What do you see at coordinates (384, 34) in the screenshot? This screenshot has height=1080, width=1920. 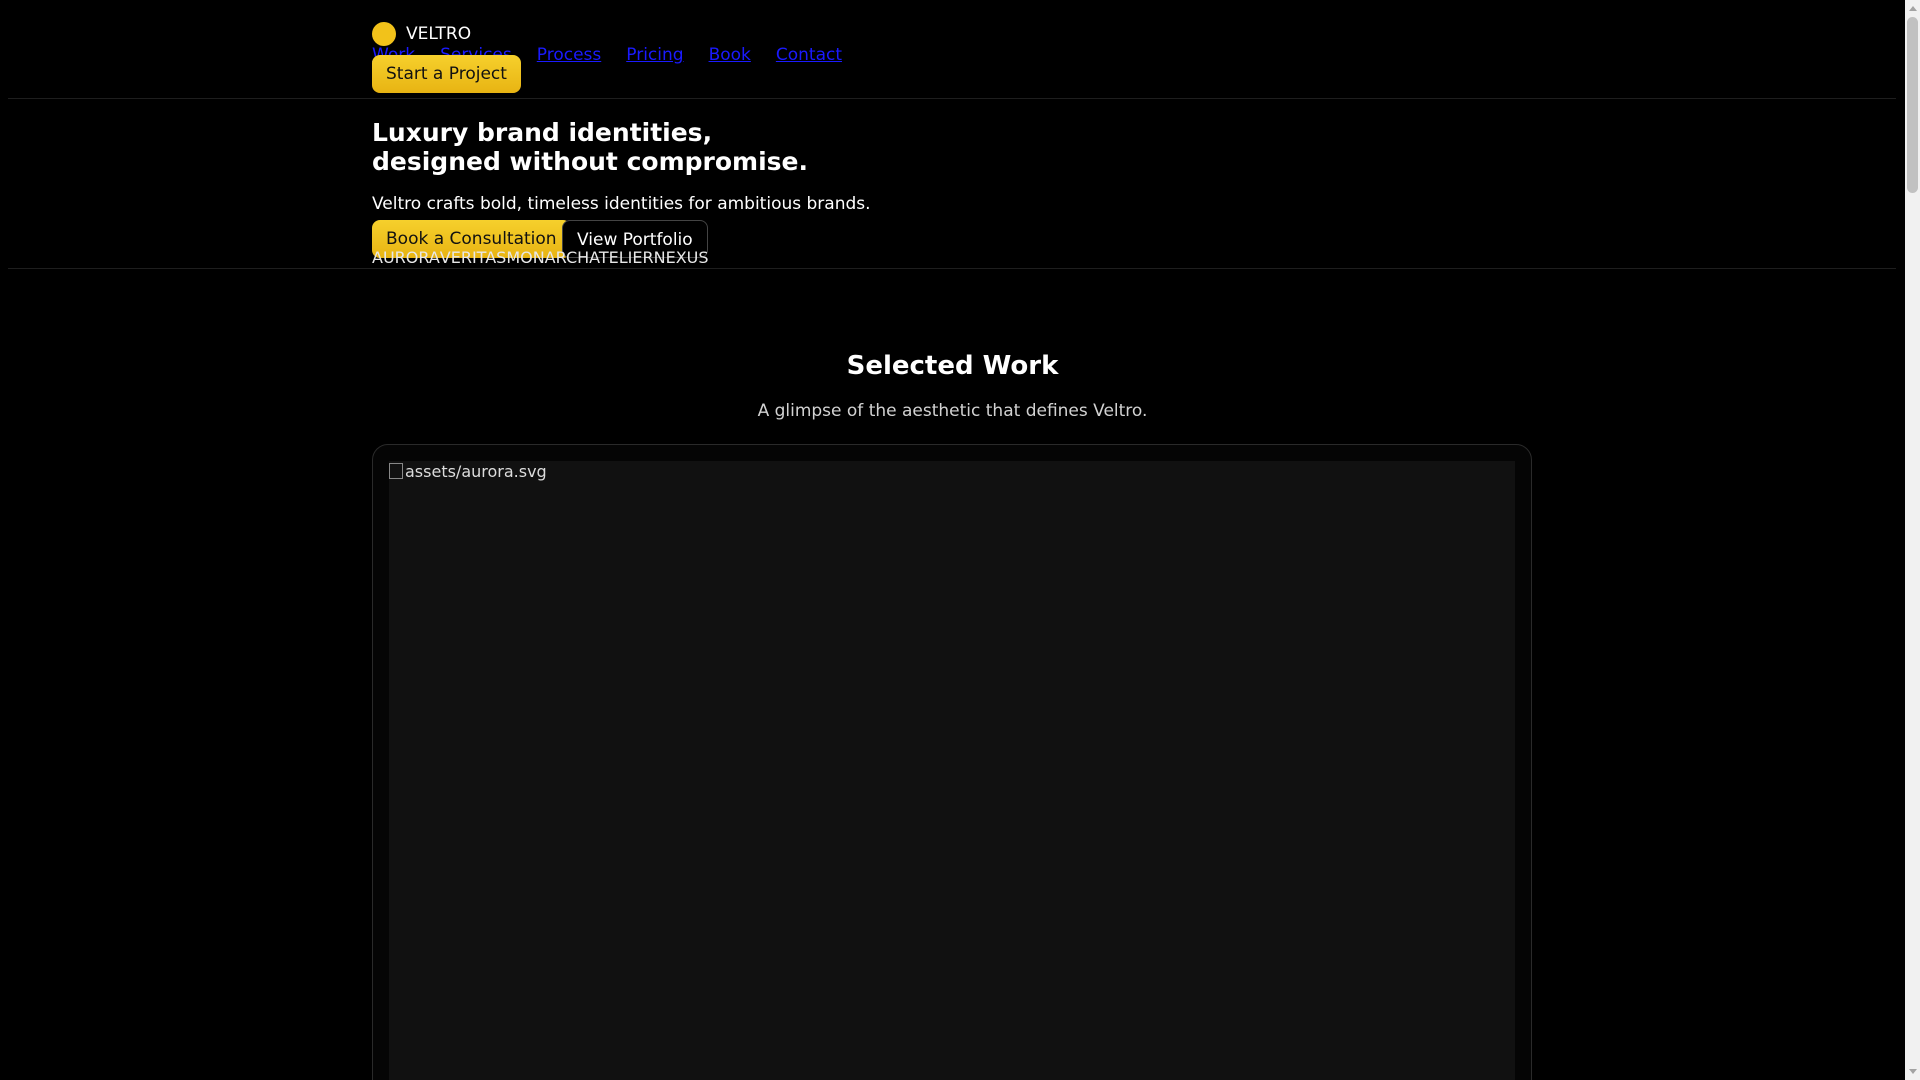 I see `circle-logo-icon` at bounding box center [384, 34].